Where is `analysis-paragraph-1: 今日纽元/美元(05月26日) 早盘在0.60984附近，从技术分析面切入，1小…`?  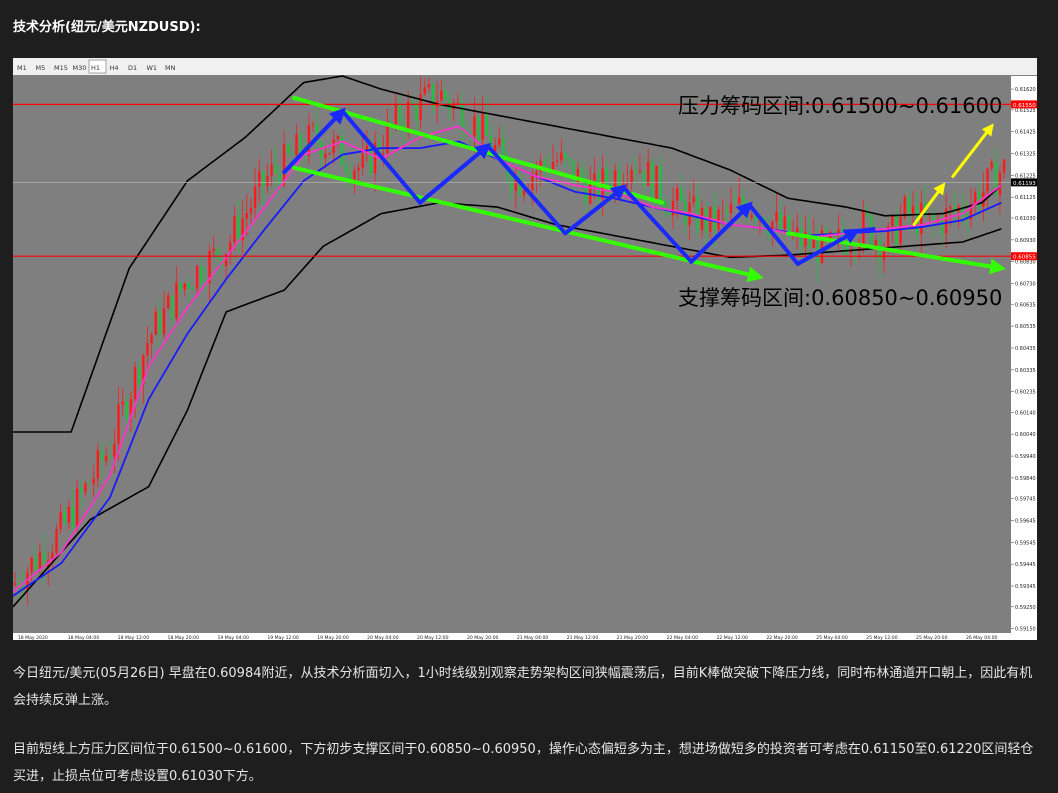 analysis-paragraph-1: 今日纽元/美元(05月26日) 早盘在0.60984附近，从技术分析面切入，1小… is located at coordinates (523, 687).